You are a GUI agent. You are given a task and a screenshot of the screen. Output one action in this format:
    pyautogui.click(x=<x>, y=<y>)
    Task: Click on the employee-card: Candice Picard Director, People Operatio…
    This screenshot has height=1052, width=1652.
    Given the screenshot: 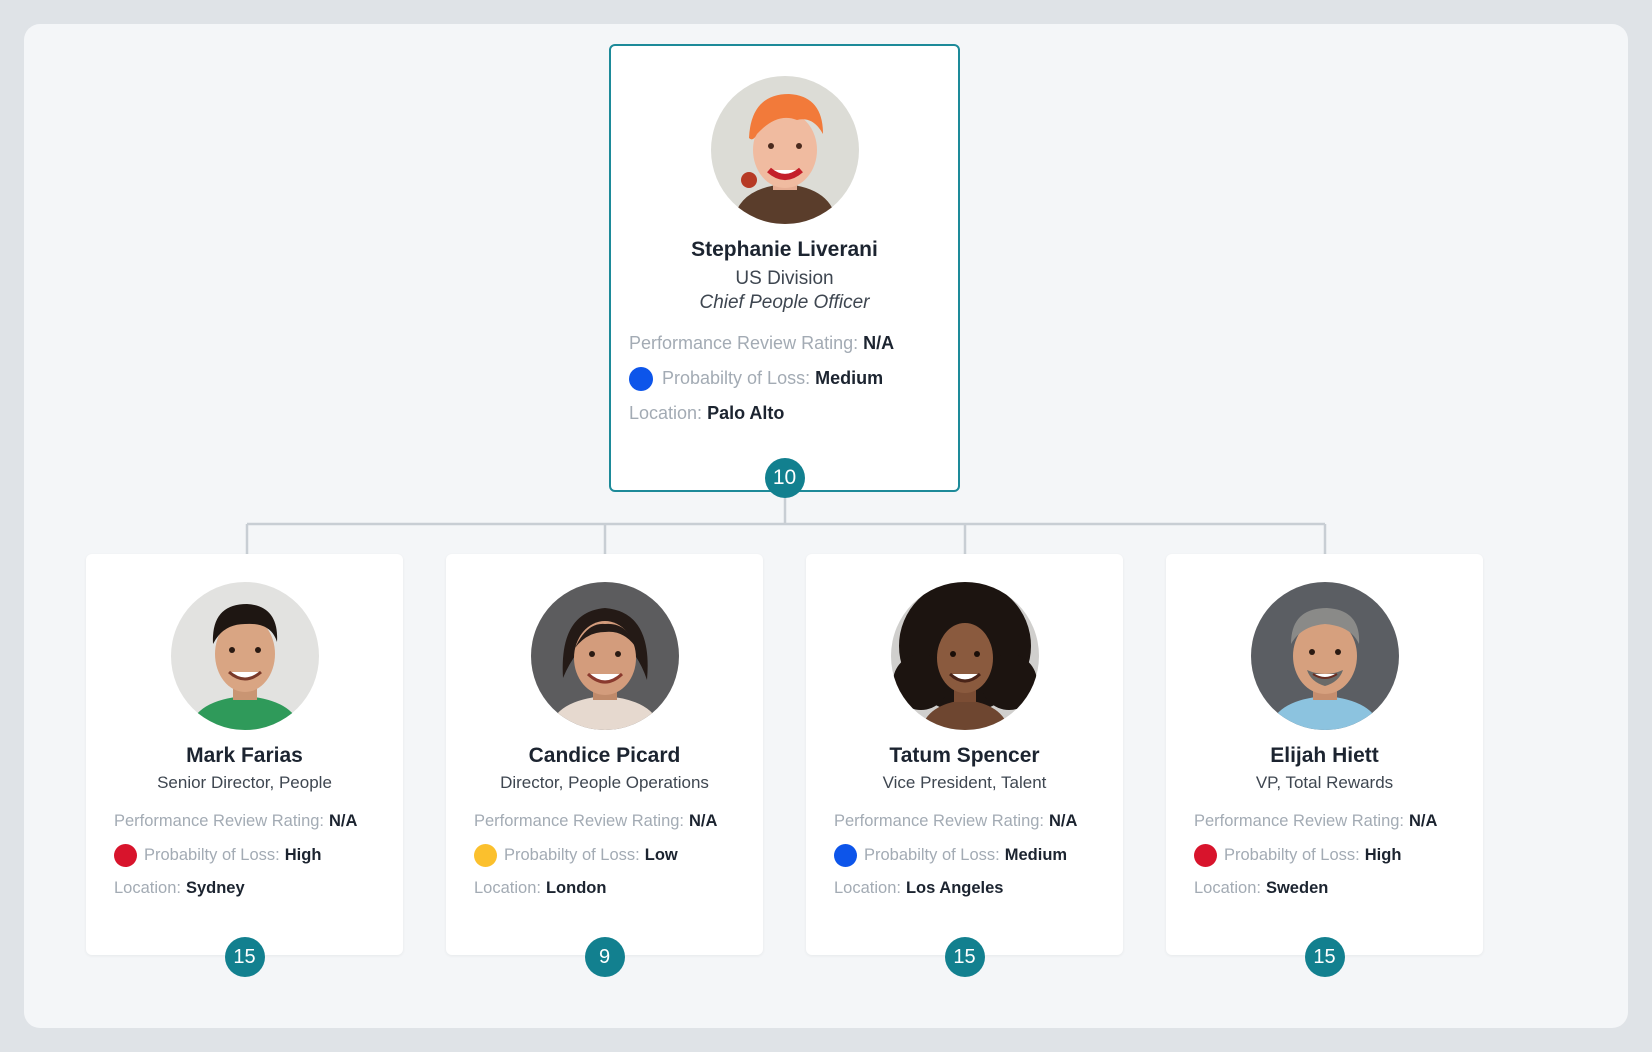 What is the action you would take?
    pyautogui.click(x=604, y=765)
    